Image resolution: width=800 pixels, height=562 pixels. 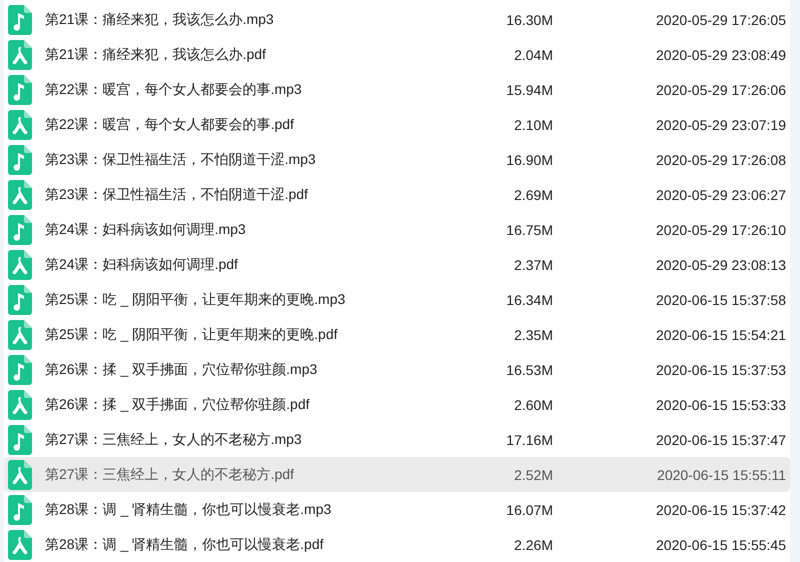 I want to click on file-size: 16.90M, so click(x=529, y=160).